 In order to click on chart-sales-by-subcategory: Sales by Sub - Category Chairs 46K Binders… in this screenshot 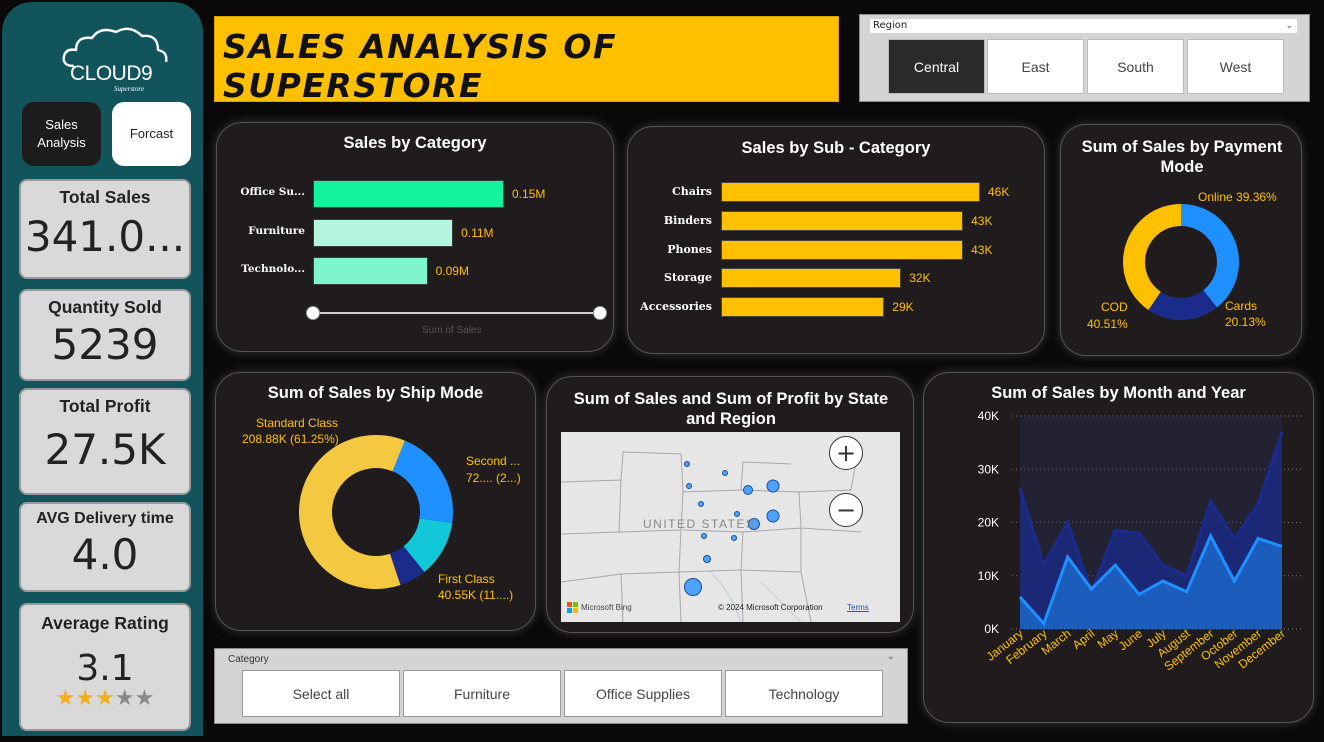, I will do `click(836, 240)`.